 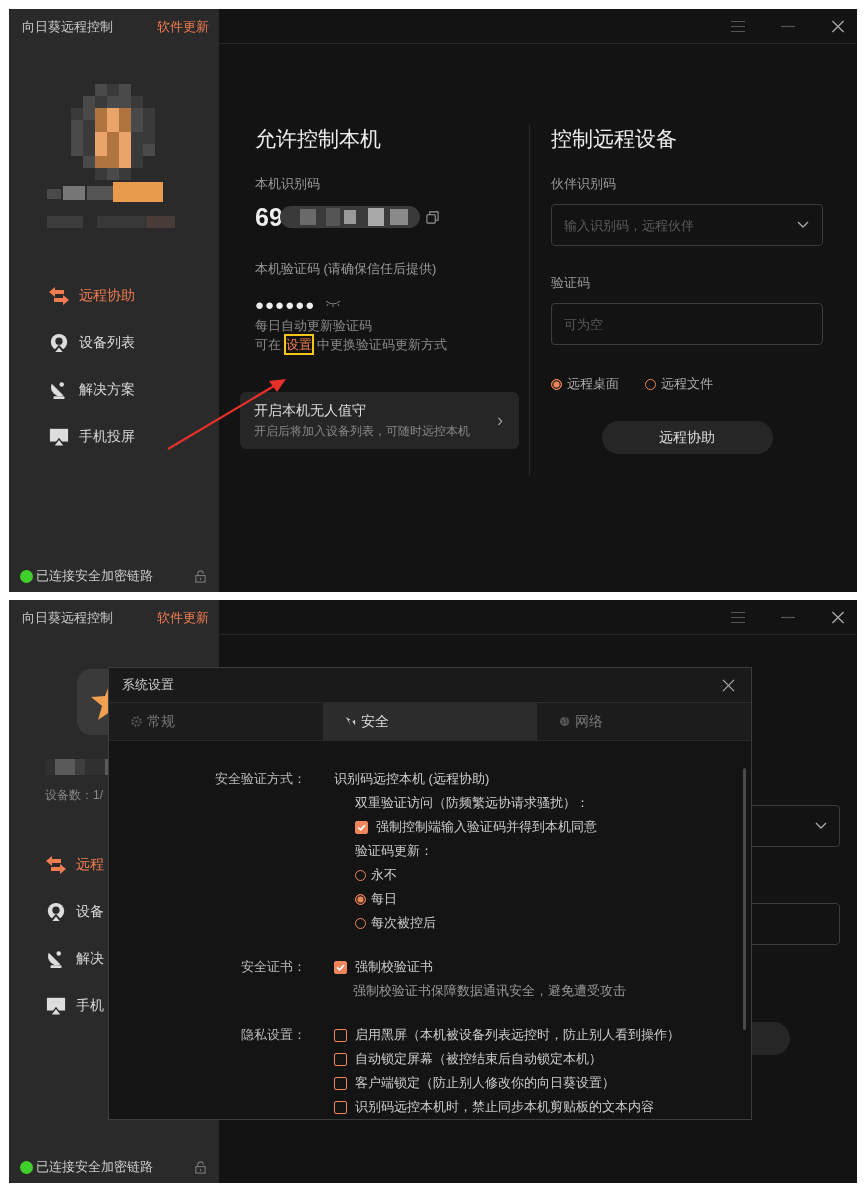 What do you see at coordinates (114, 436) in the screenshot?
I see `nav-item: 手机投屏` at bounding box center [114, 436].